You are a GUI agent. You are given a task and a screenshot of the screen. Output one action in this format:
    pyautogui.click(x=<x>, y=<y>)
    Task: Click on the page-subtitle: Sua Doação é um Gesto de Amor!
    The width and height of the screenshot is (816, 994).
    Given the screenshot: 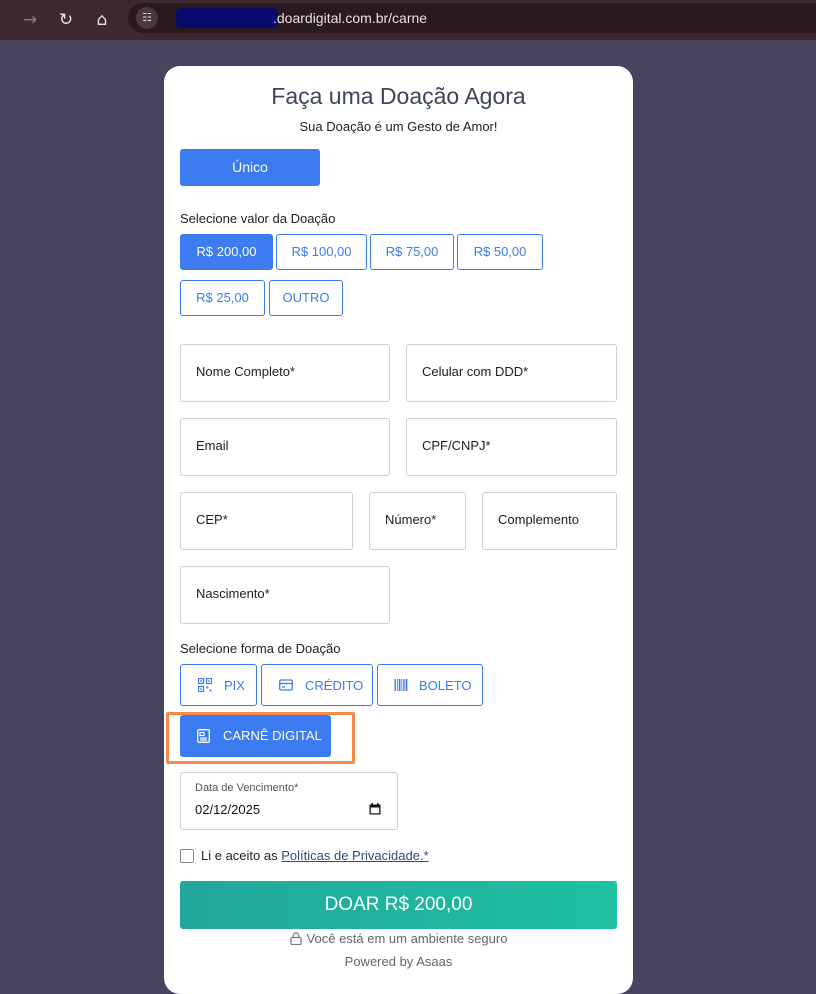 What is the action you would take?
    pyautogui.click(x=398, y=126)
    